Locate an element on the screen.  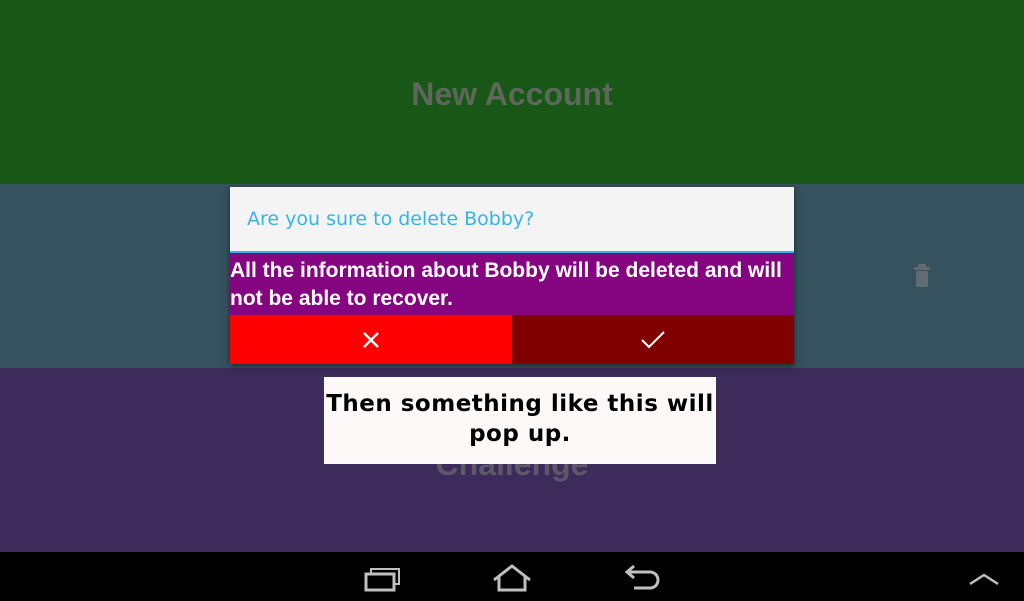
trash-icon is located at coordinates (922, 276).